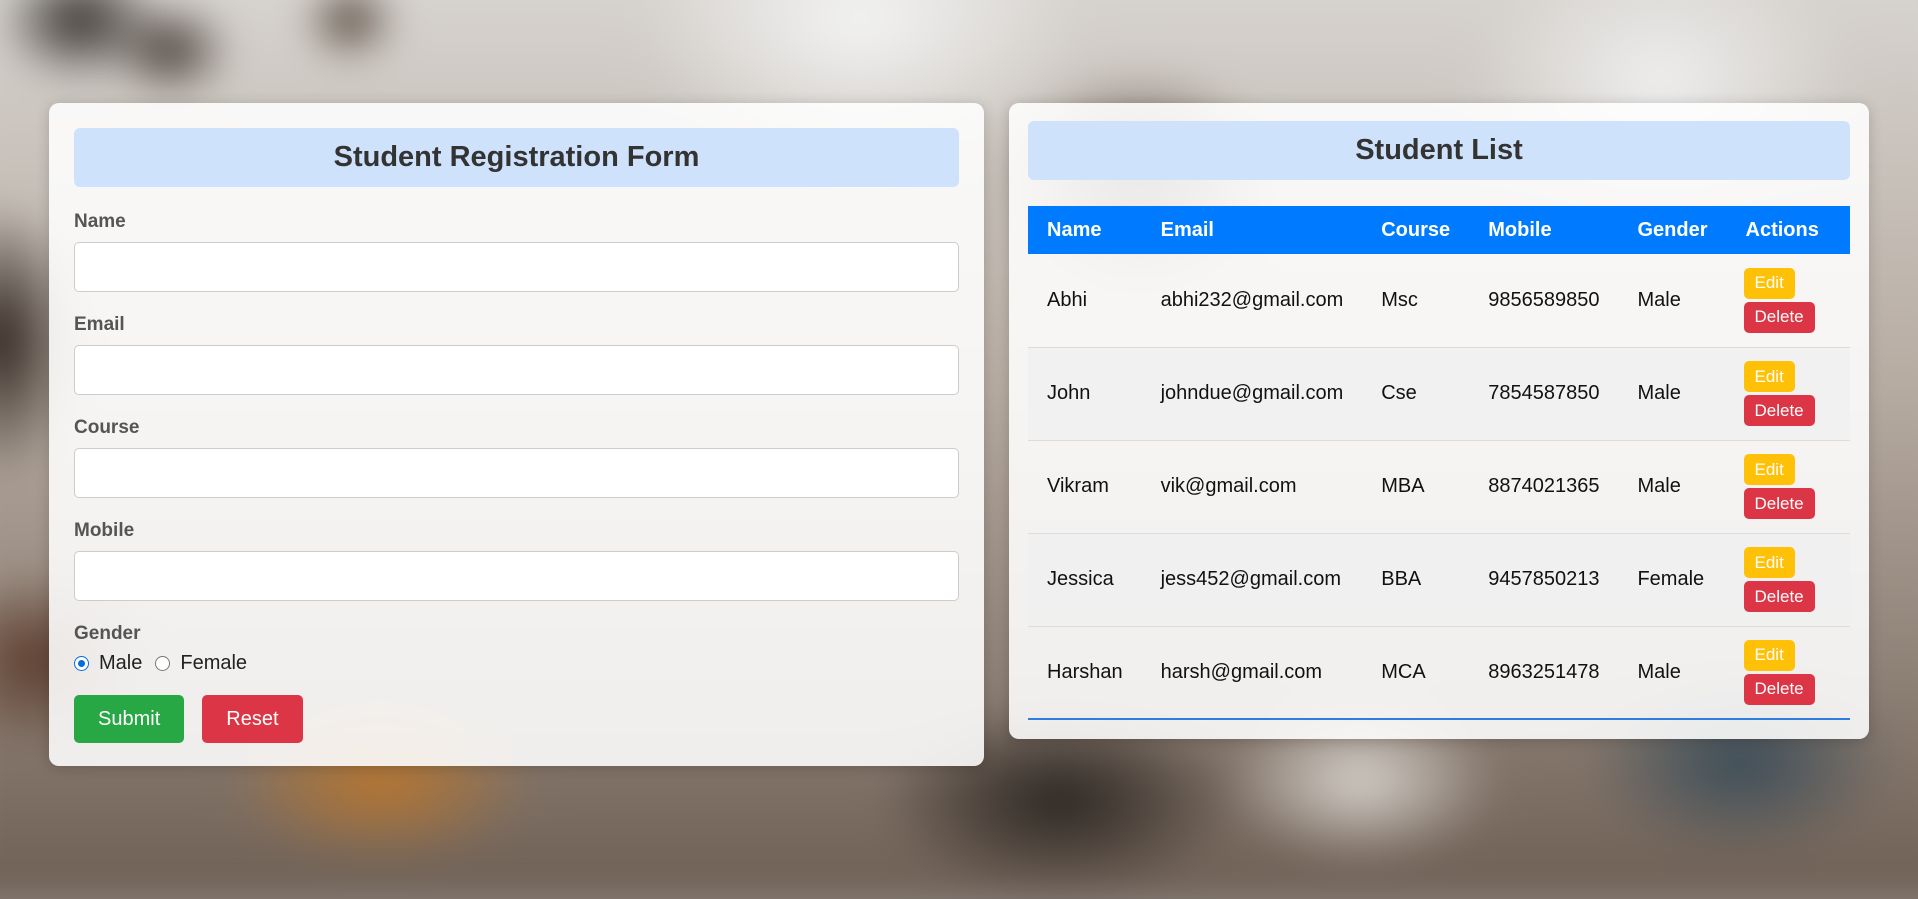 The image size is (1918, 899). I want to click on list-title: Student List, so click(1439, 150).